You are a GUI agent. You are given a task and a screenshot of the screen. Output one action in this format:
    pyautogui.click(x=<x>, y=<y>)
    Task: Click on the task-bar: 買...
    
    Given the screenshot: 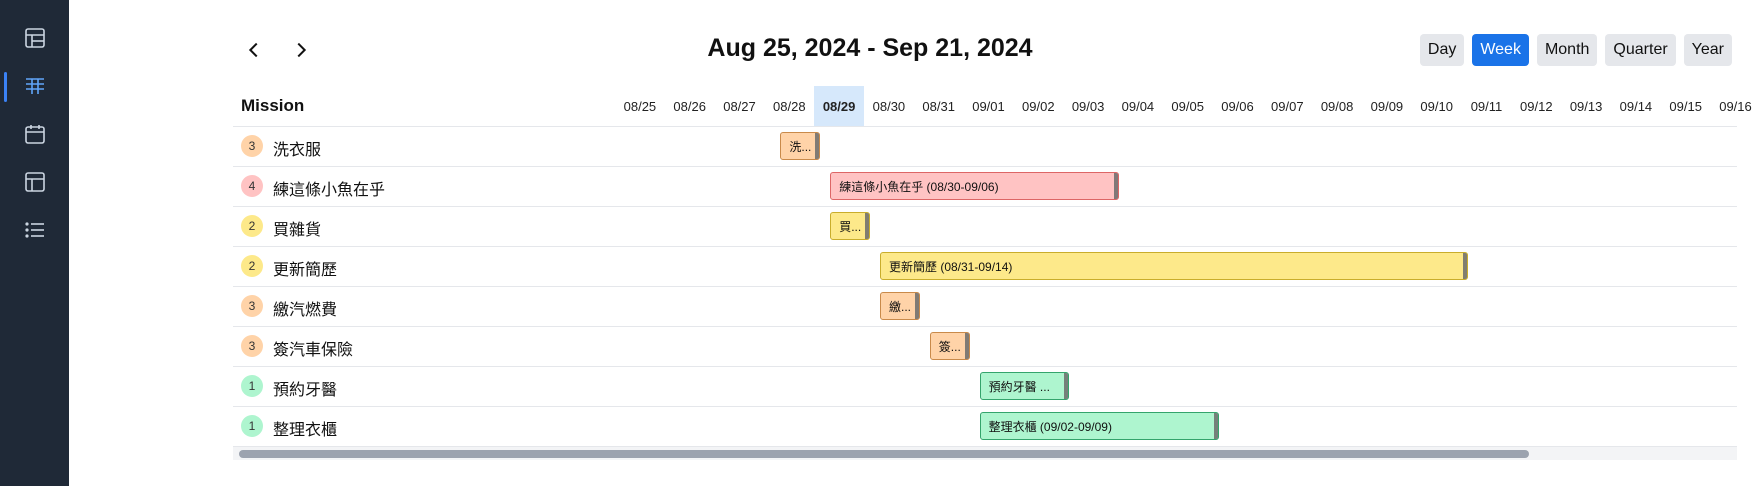 What is the action you would take?
    pyautogui.click(x=850, y=226)
    